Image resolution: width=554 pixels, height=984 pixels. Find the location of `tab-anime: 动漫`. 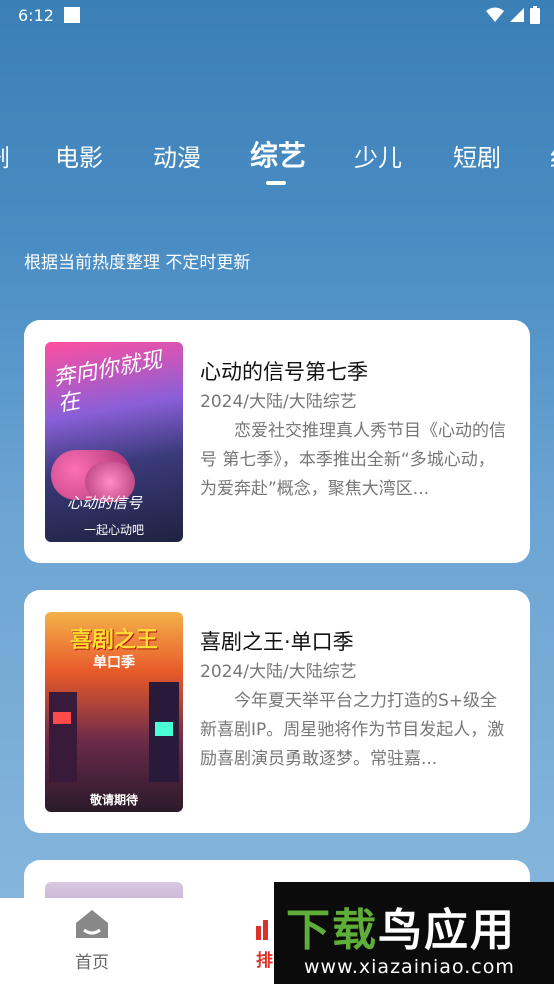

tab-anime: 动漫 is located at coordinates (177, 155).